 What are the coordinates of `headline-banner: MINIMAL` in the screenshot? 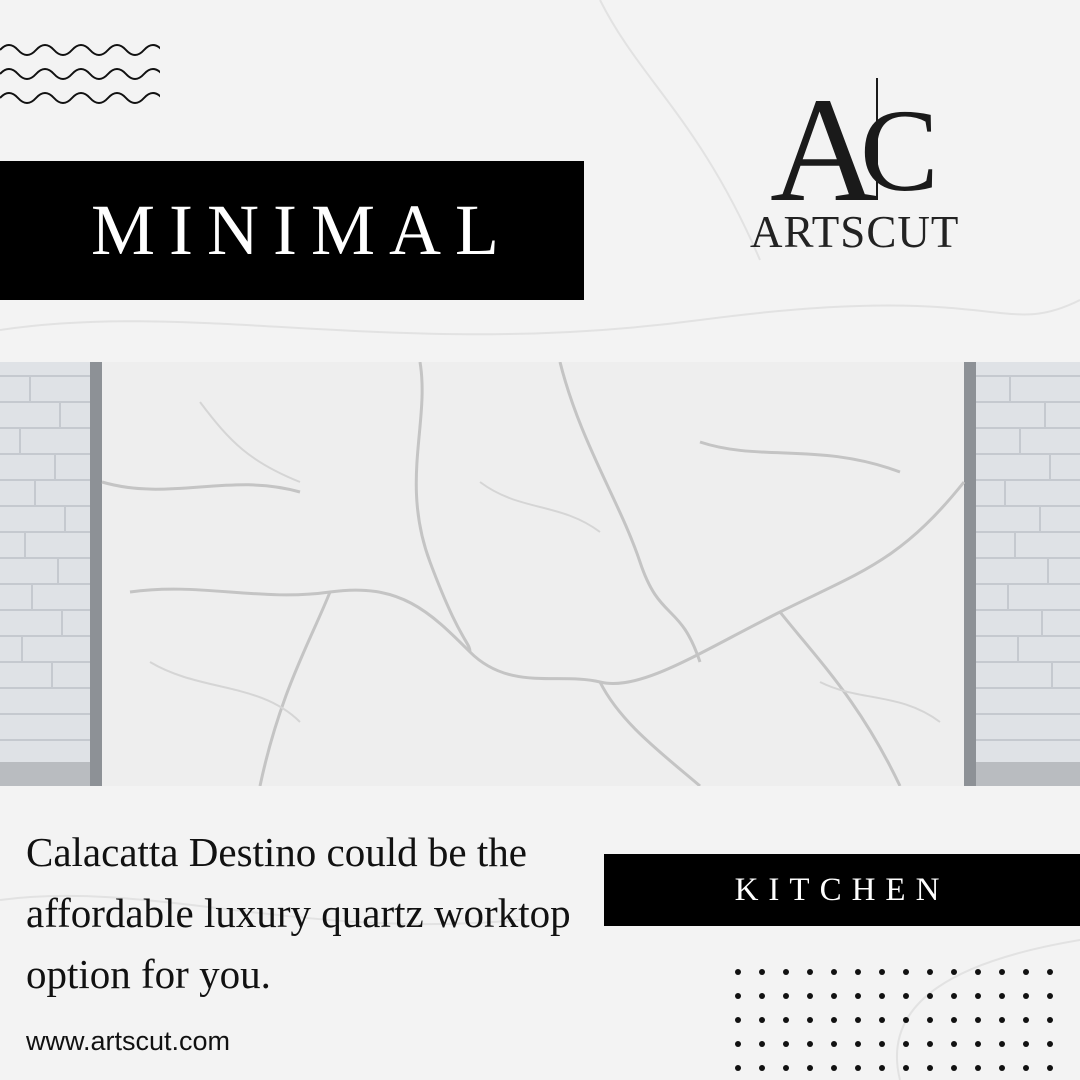 It's located at (292, 230).